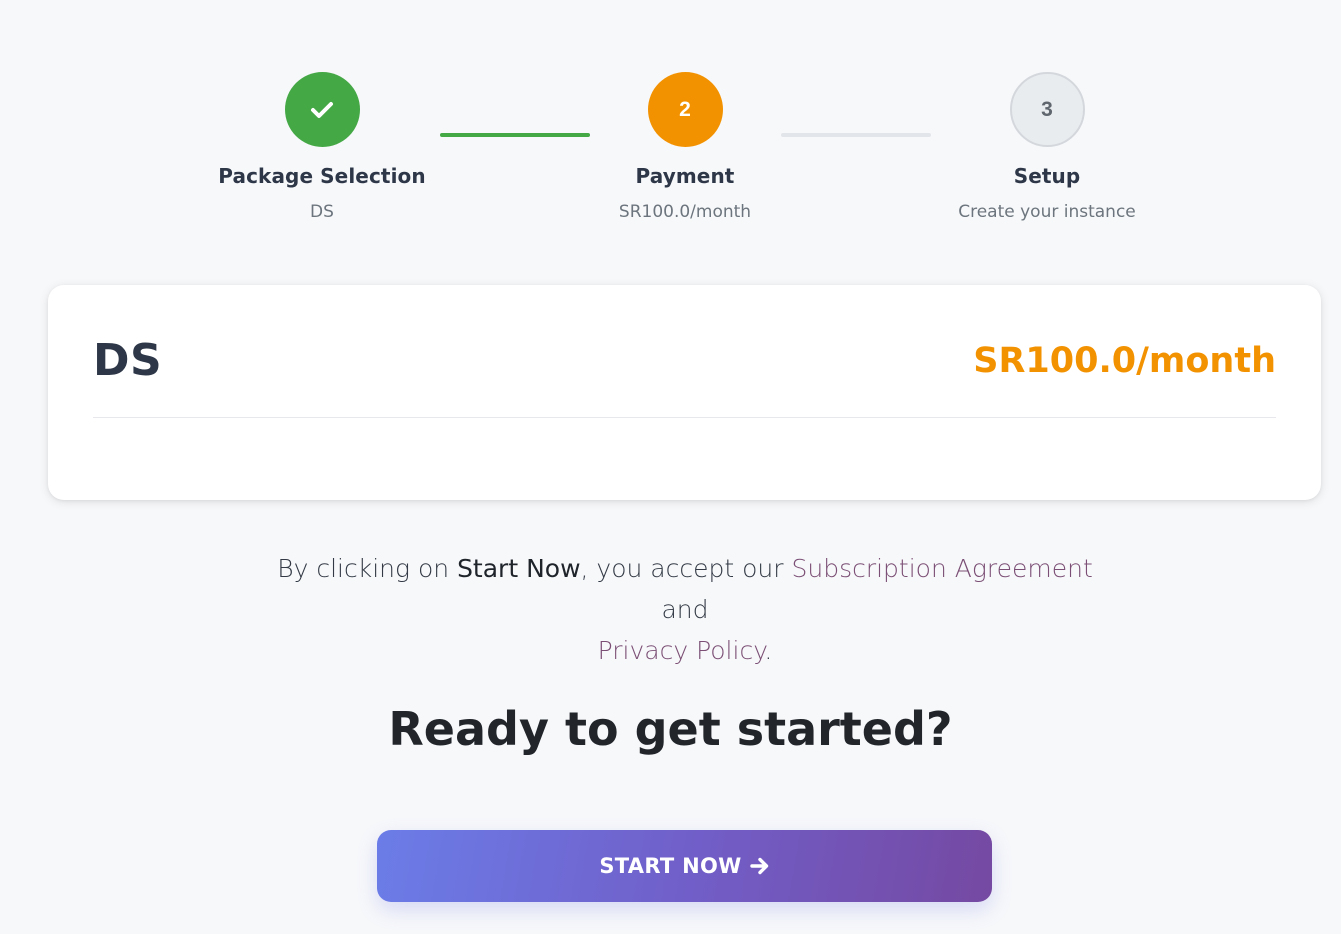 The image size is (1341, 934). I want to click on step-number-circle: 2, so click(685, 109).